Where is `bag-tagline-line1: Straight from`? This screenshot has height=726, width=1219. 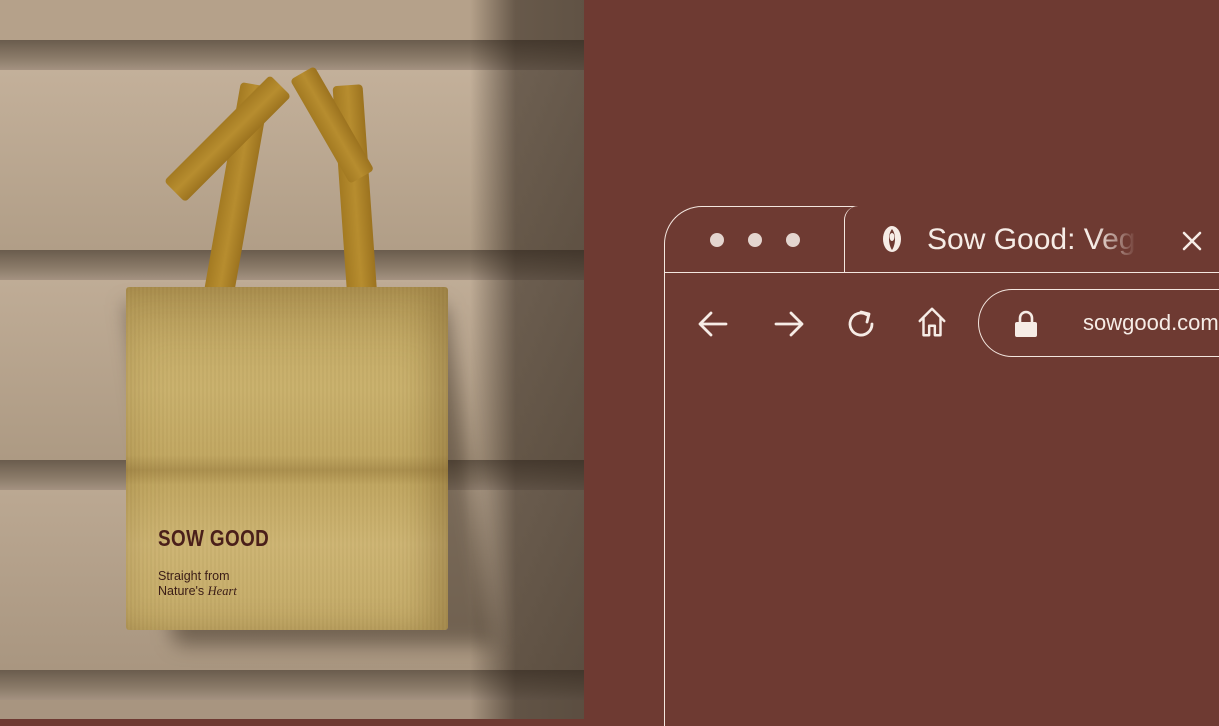
bag-tagline-line1: Straight from is located at coordinates (194, 576).